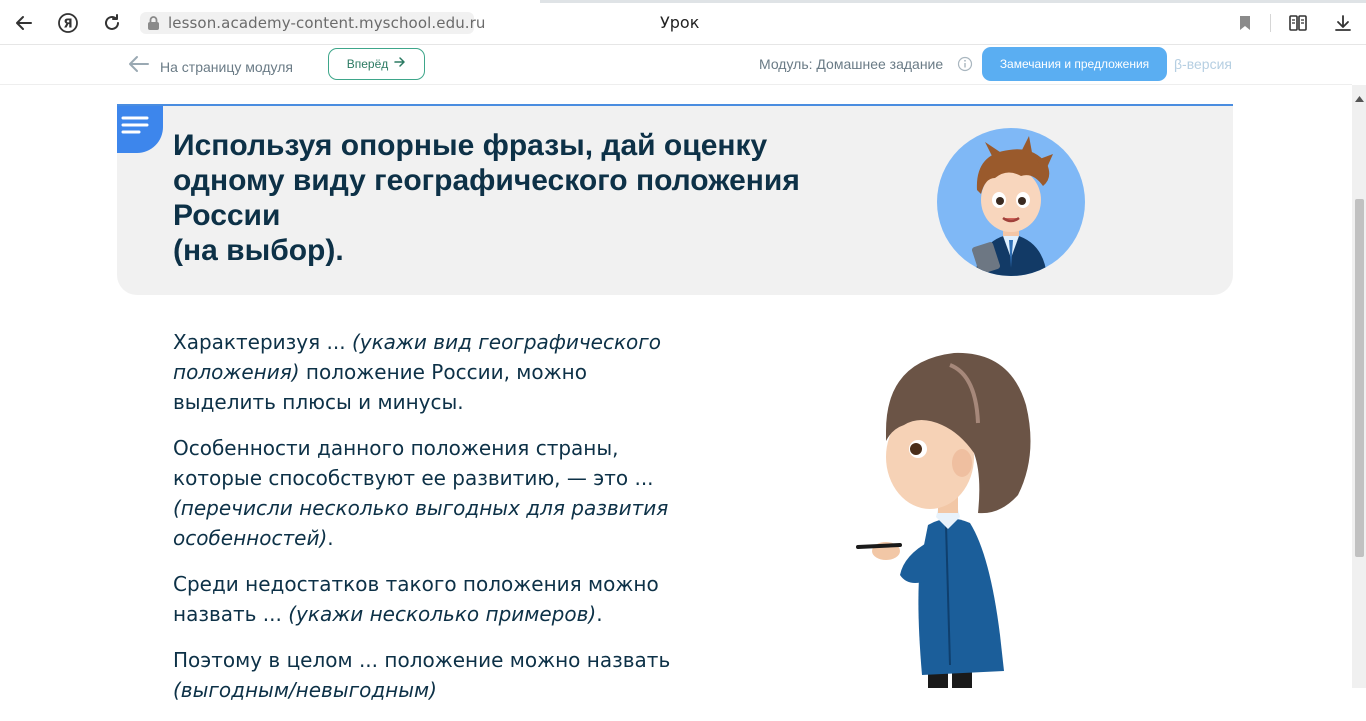 This screenshot has height=721, width=1366. I want to click on task-title-line: (на выбор)., so click(258, 250).